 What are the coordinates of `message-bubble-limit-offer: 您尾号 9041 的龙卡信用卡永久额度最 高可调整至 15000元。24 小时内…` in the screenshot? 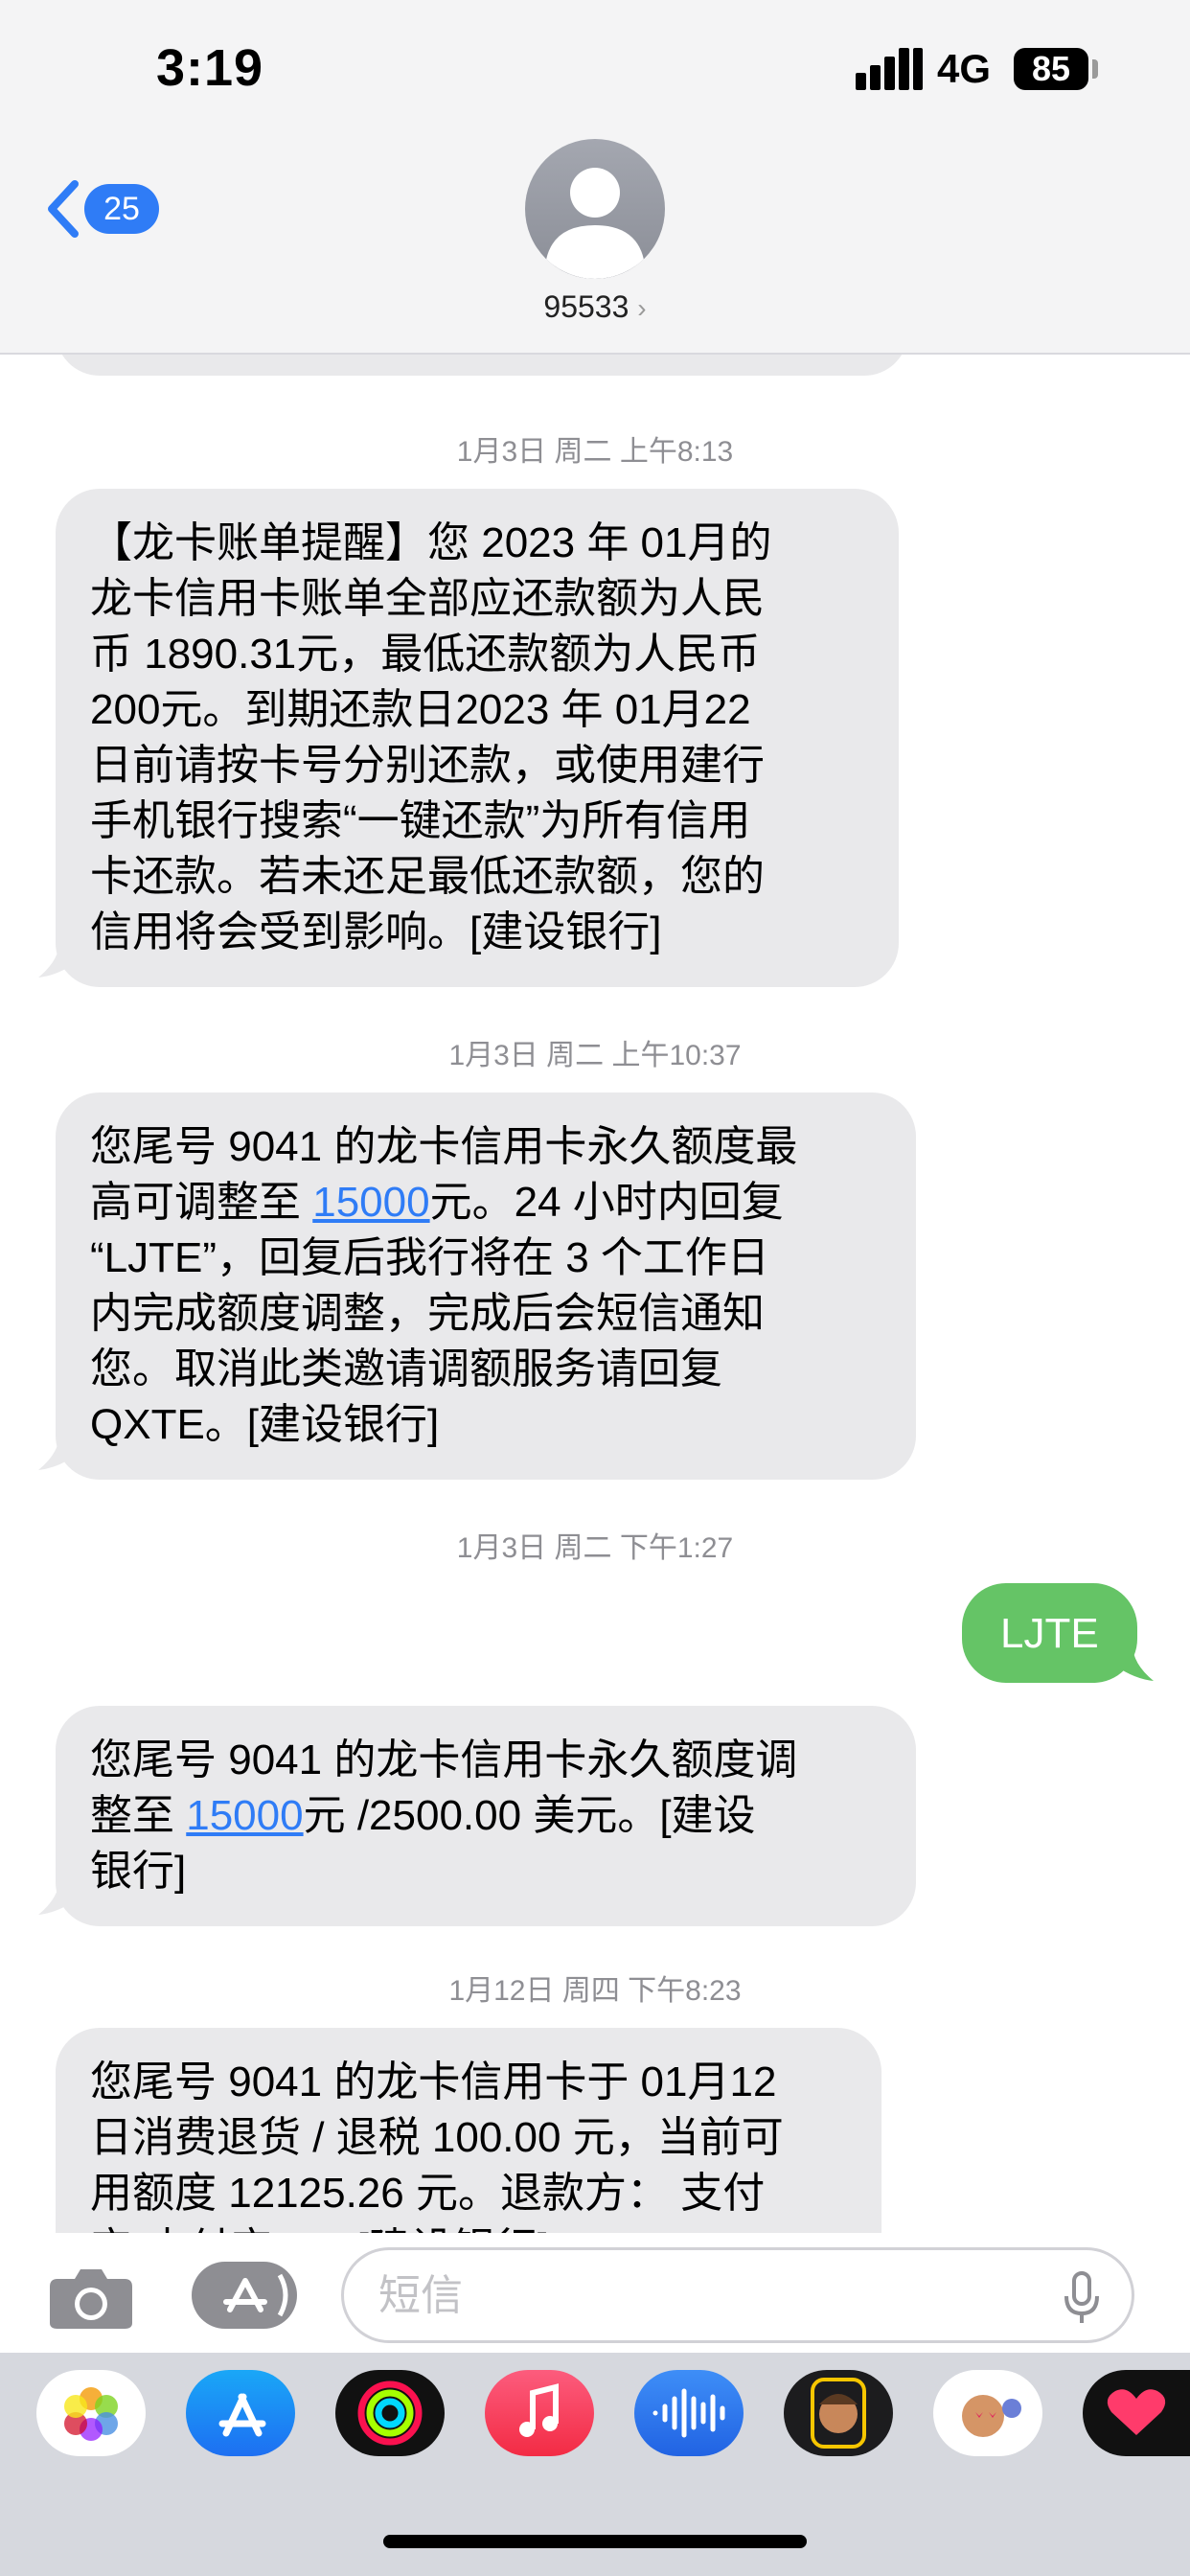 It's located at (486, 1286).